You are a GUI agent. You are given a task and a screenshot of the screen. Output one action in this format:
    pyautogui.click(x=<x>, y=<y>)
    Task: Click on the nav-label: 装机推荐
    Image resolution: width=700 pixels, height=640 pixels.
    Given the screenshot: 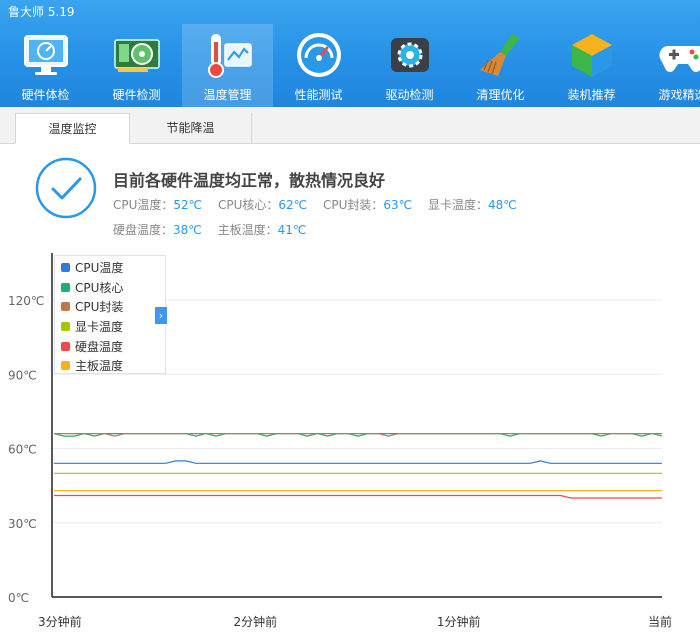 What is the action you would take?
    pyautogui.click(x=591, y=95)
    